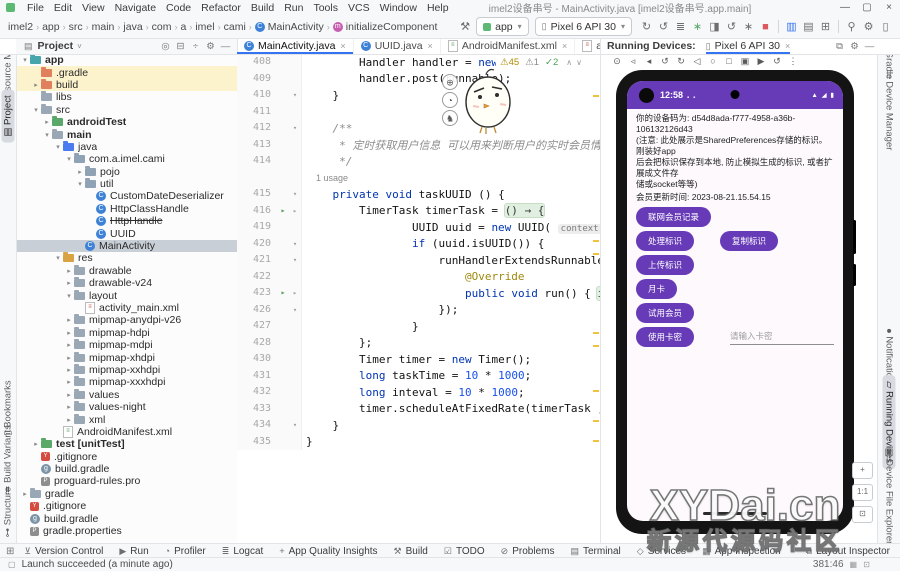 This screenshot has height=571, width=900. Describe the element at coordinates (126, 419) in the screenshot. I see `tree-item-xml: ▸ xml` at that location.